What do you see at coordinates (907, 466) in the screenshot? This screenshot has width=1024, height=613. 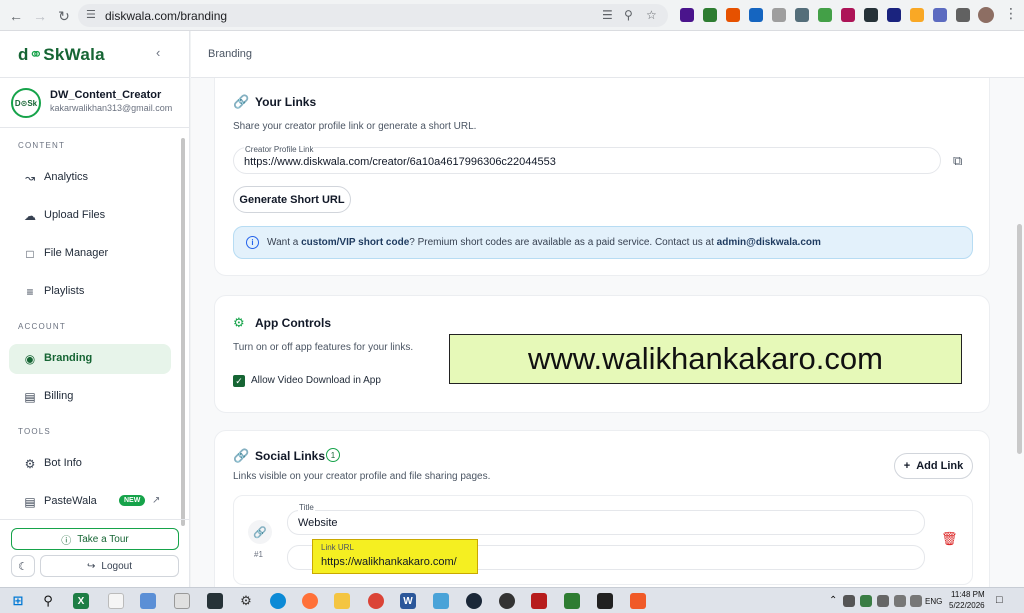 I see `plus-icon: +` at bounding box center [907, 466].